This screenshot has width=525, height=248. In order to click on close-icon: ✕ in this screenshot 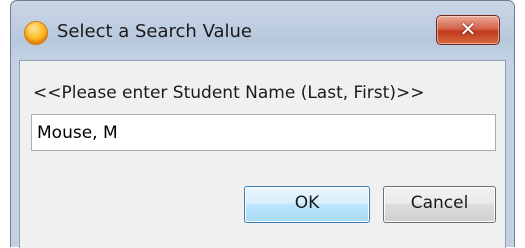, I will do `click(468, 29)`.